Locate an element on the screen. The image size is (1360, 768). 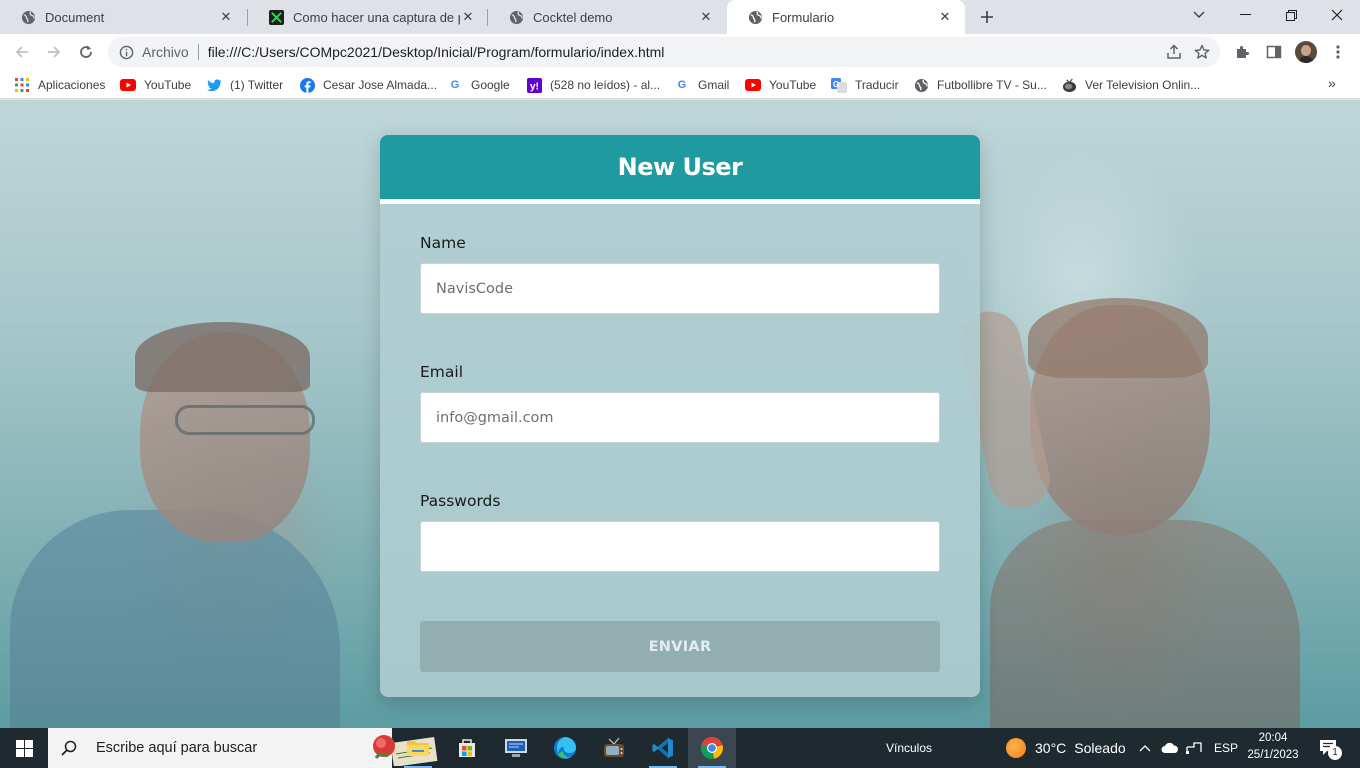
taskbar-search: Escribe aquí para buscar is located at coordinates (243, 748).